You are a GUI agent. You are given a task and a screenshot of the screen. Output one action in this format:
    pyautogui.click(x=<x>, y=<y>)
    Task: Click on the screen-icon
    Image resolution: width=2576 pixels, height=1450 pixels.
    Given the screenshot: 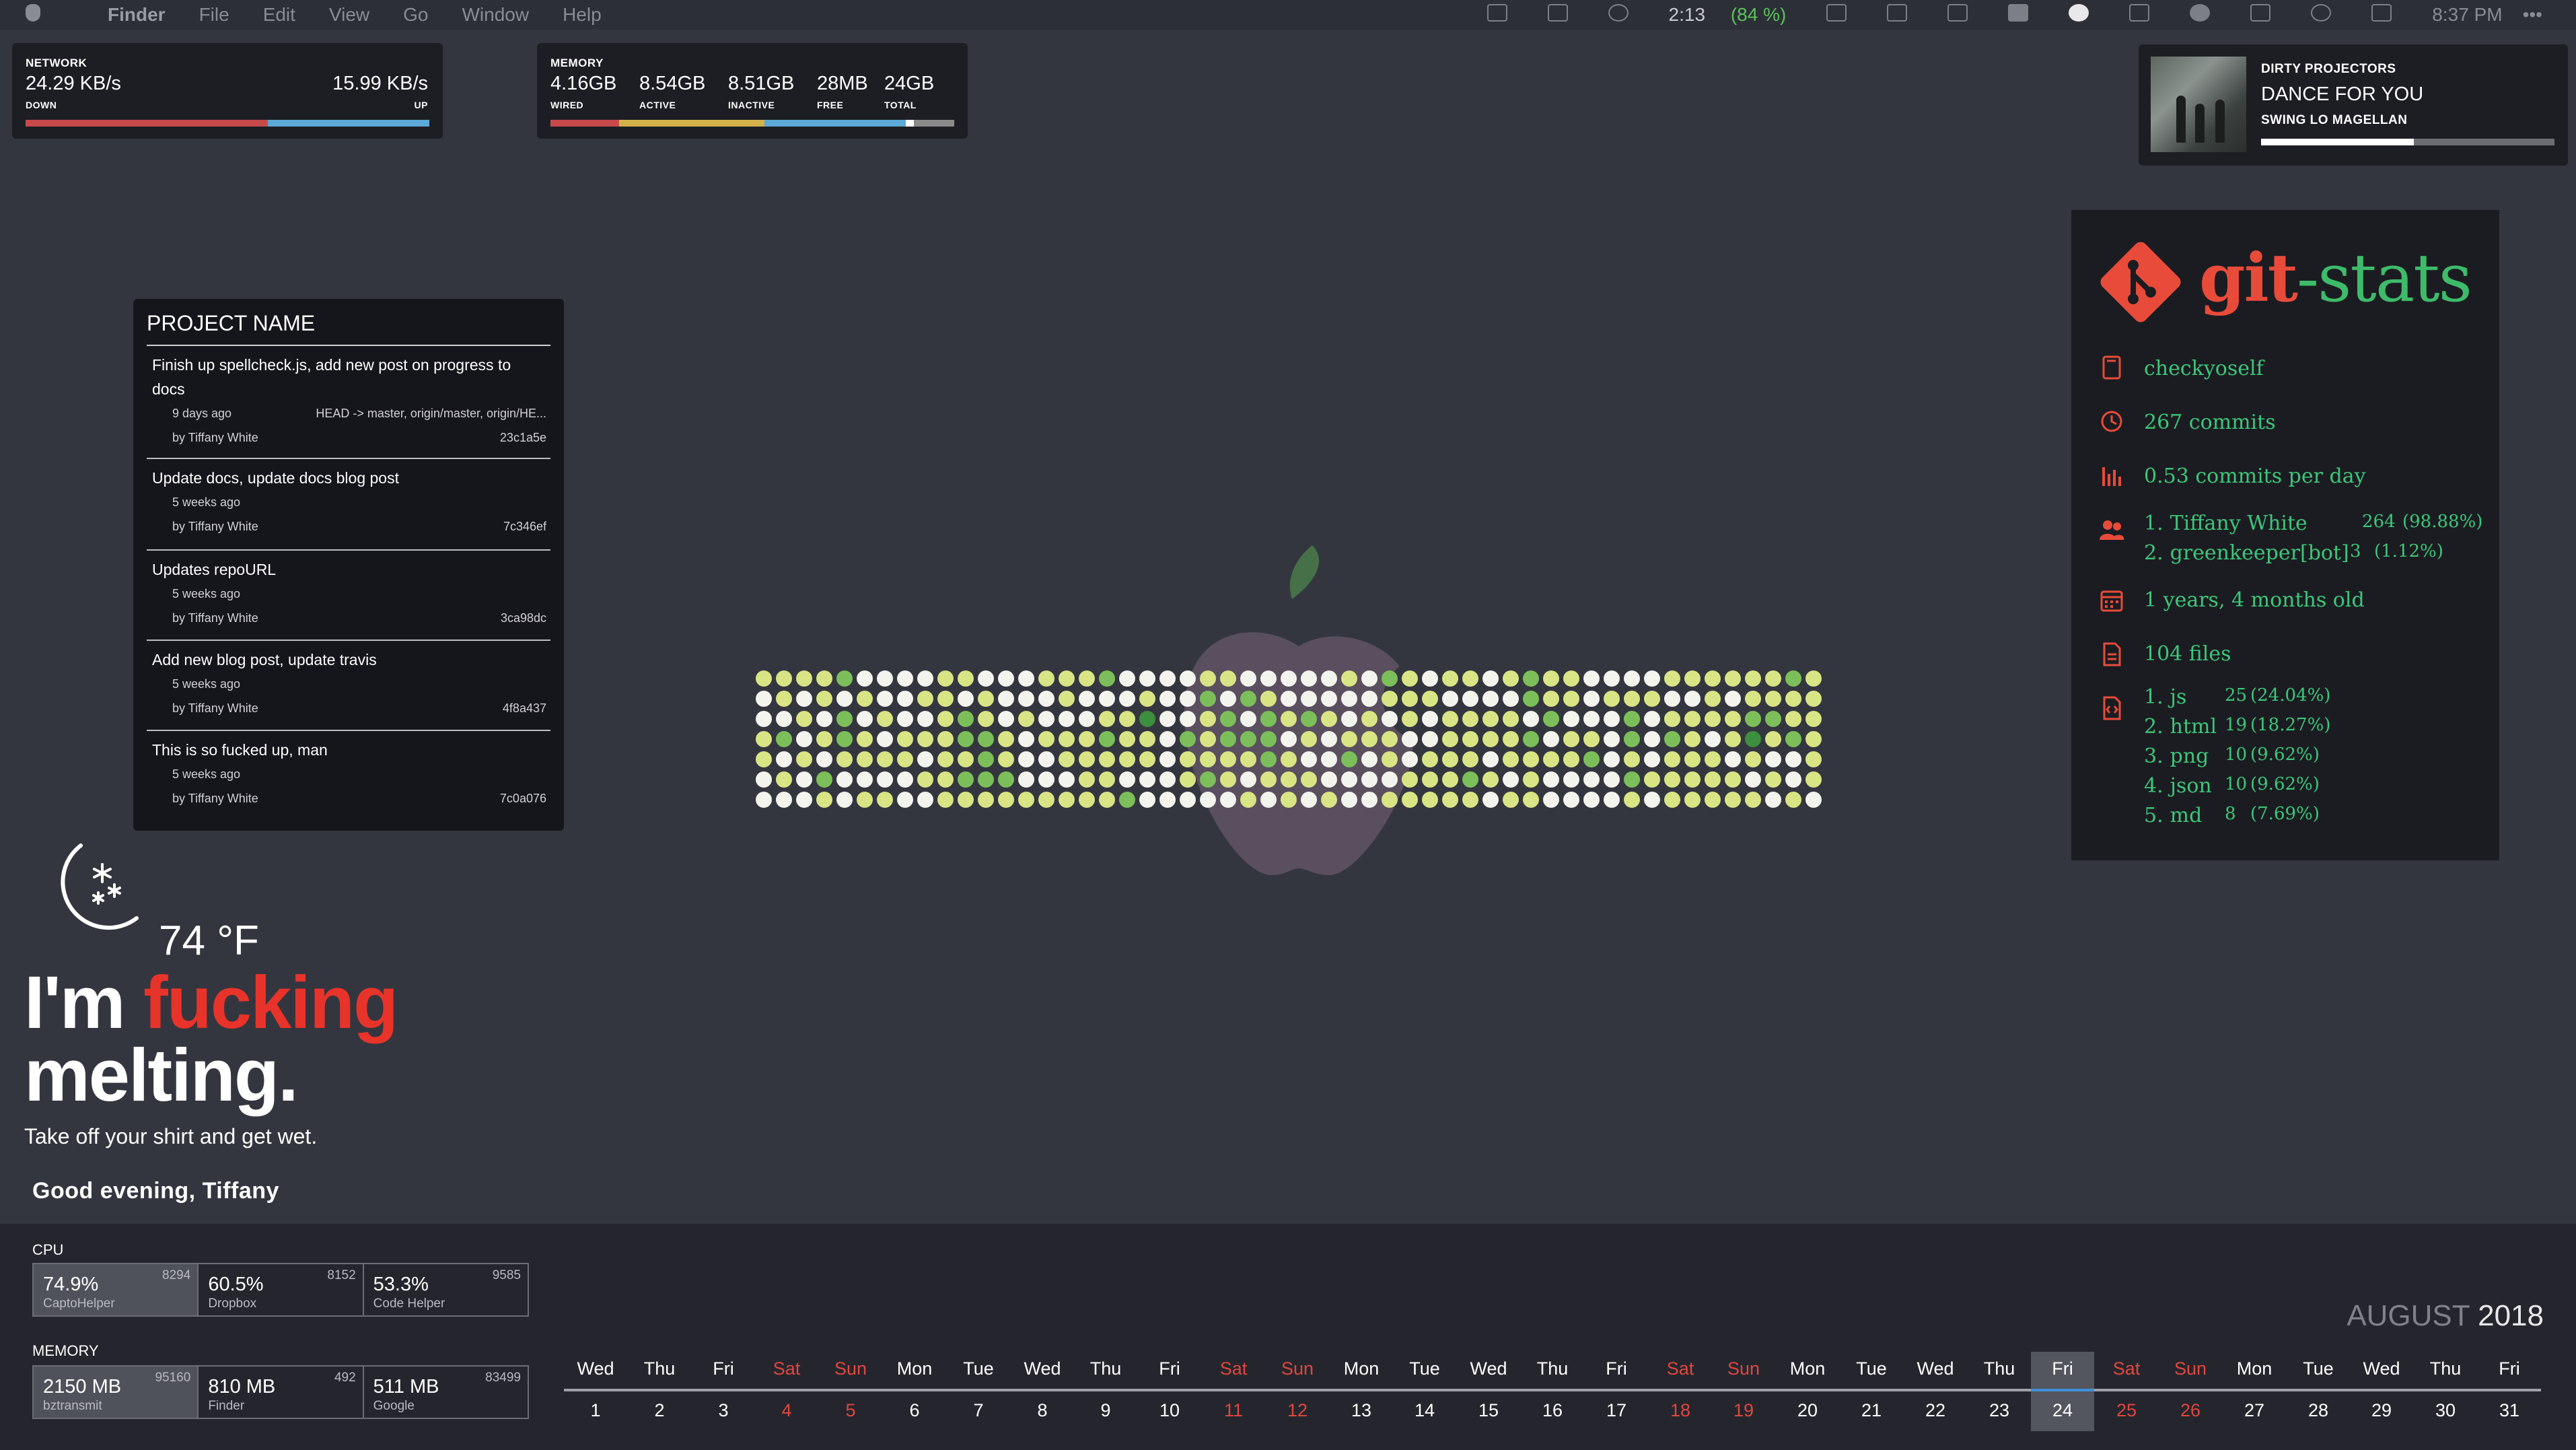 What is the action you would take?
    pyautogui.click(x=1948, y=14)
    